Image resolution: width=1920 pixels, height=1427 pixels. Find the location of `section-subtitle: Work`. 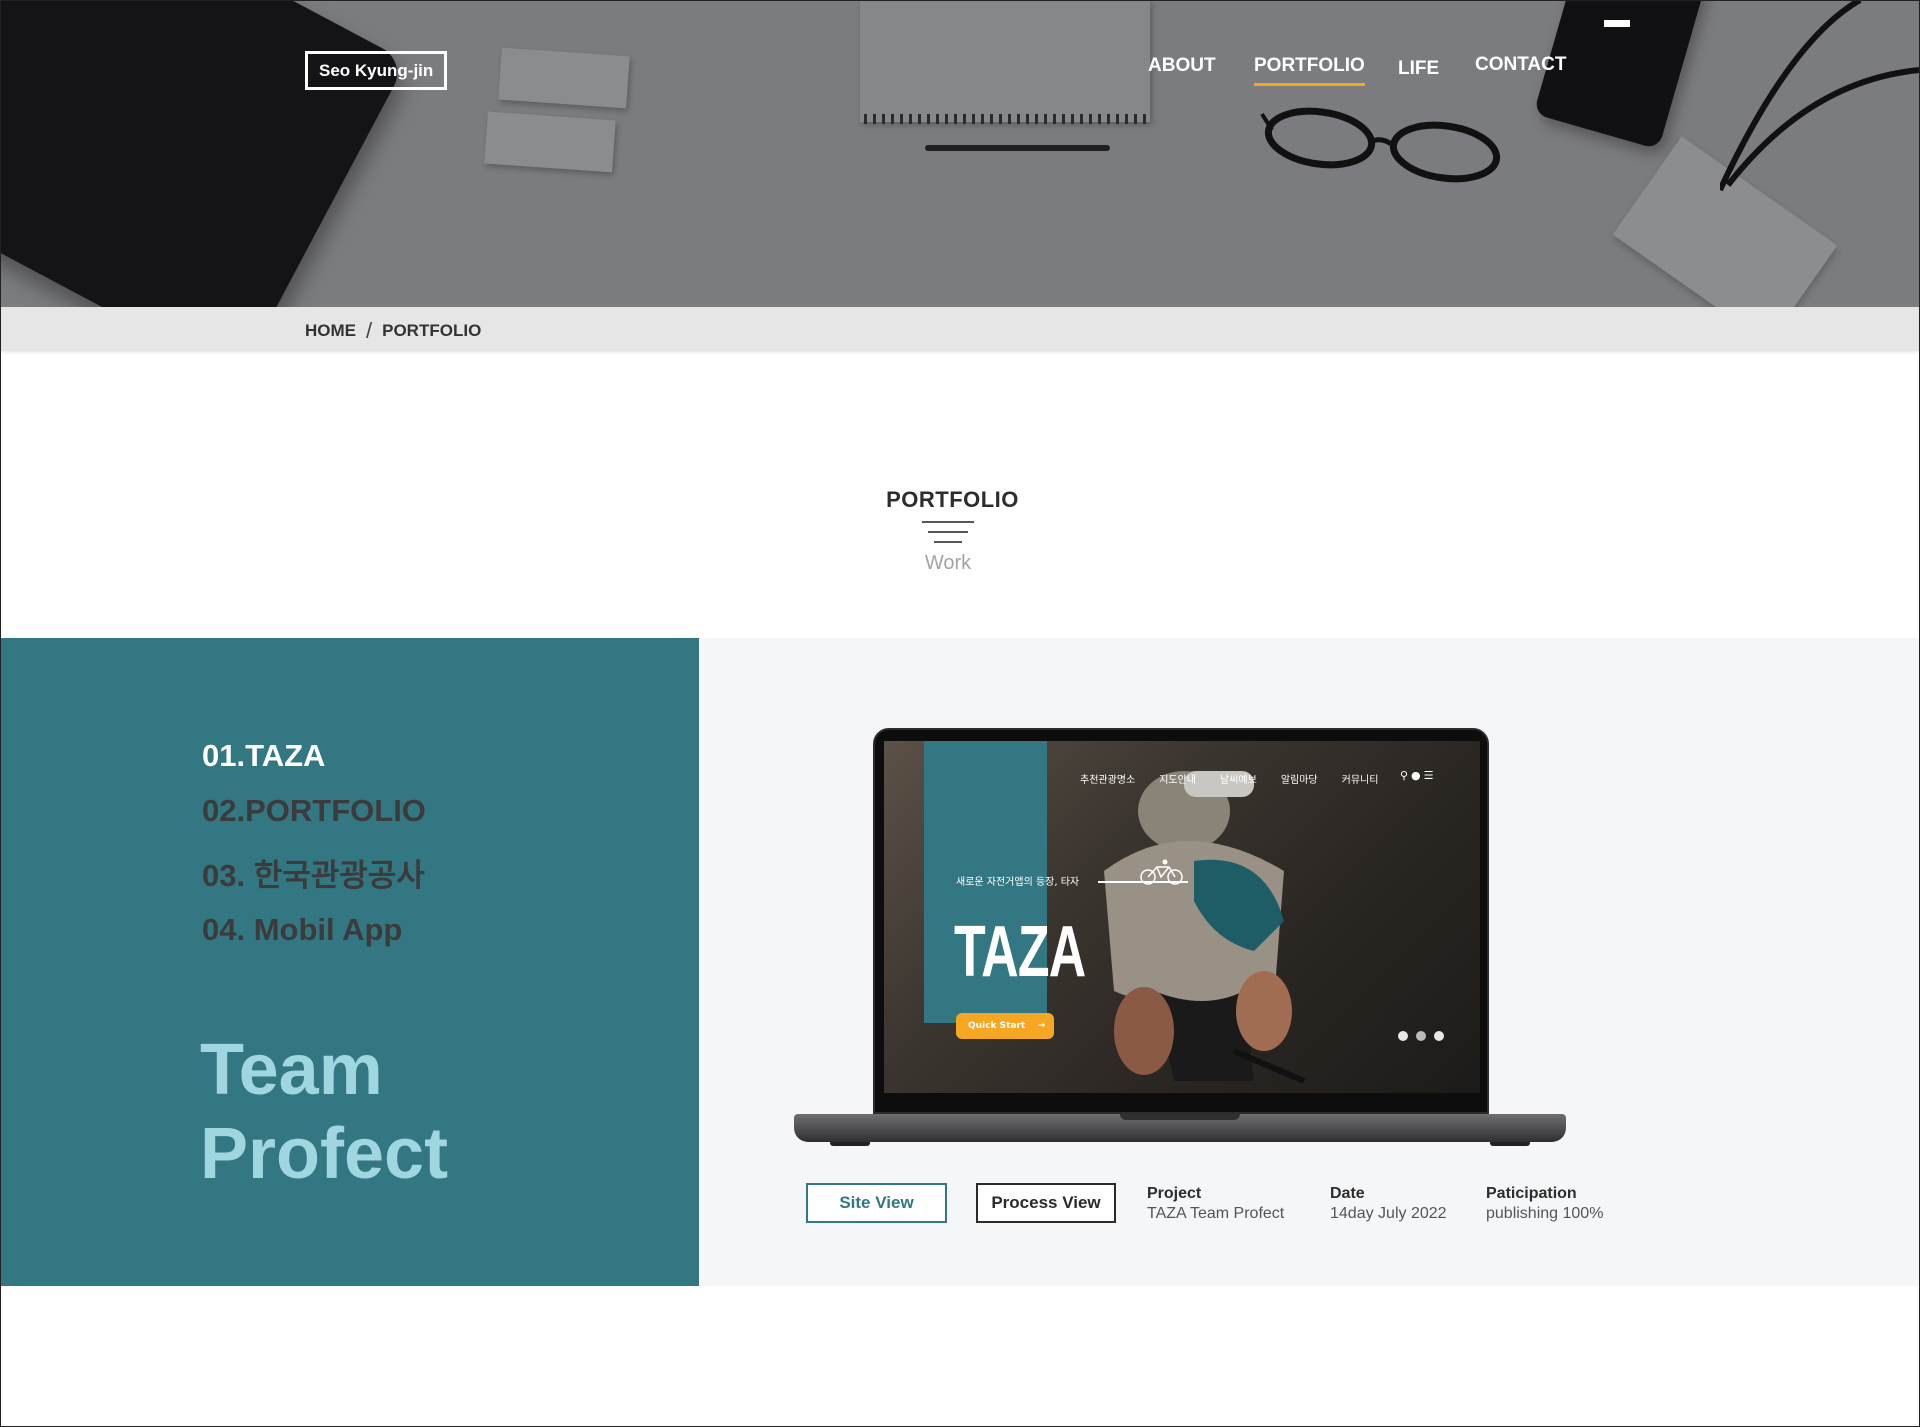

section-subtitle: Work is located at coordinates (948, 563).